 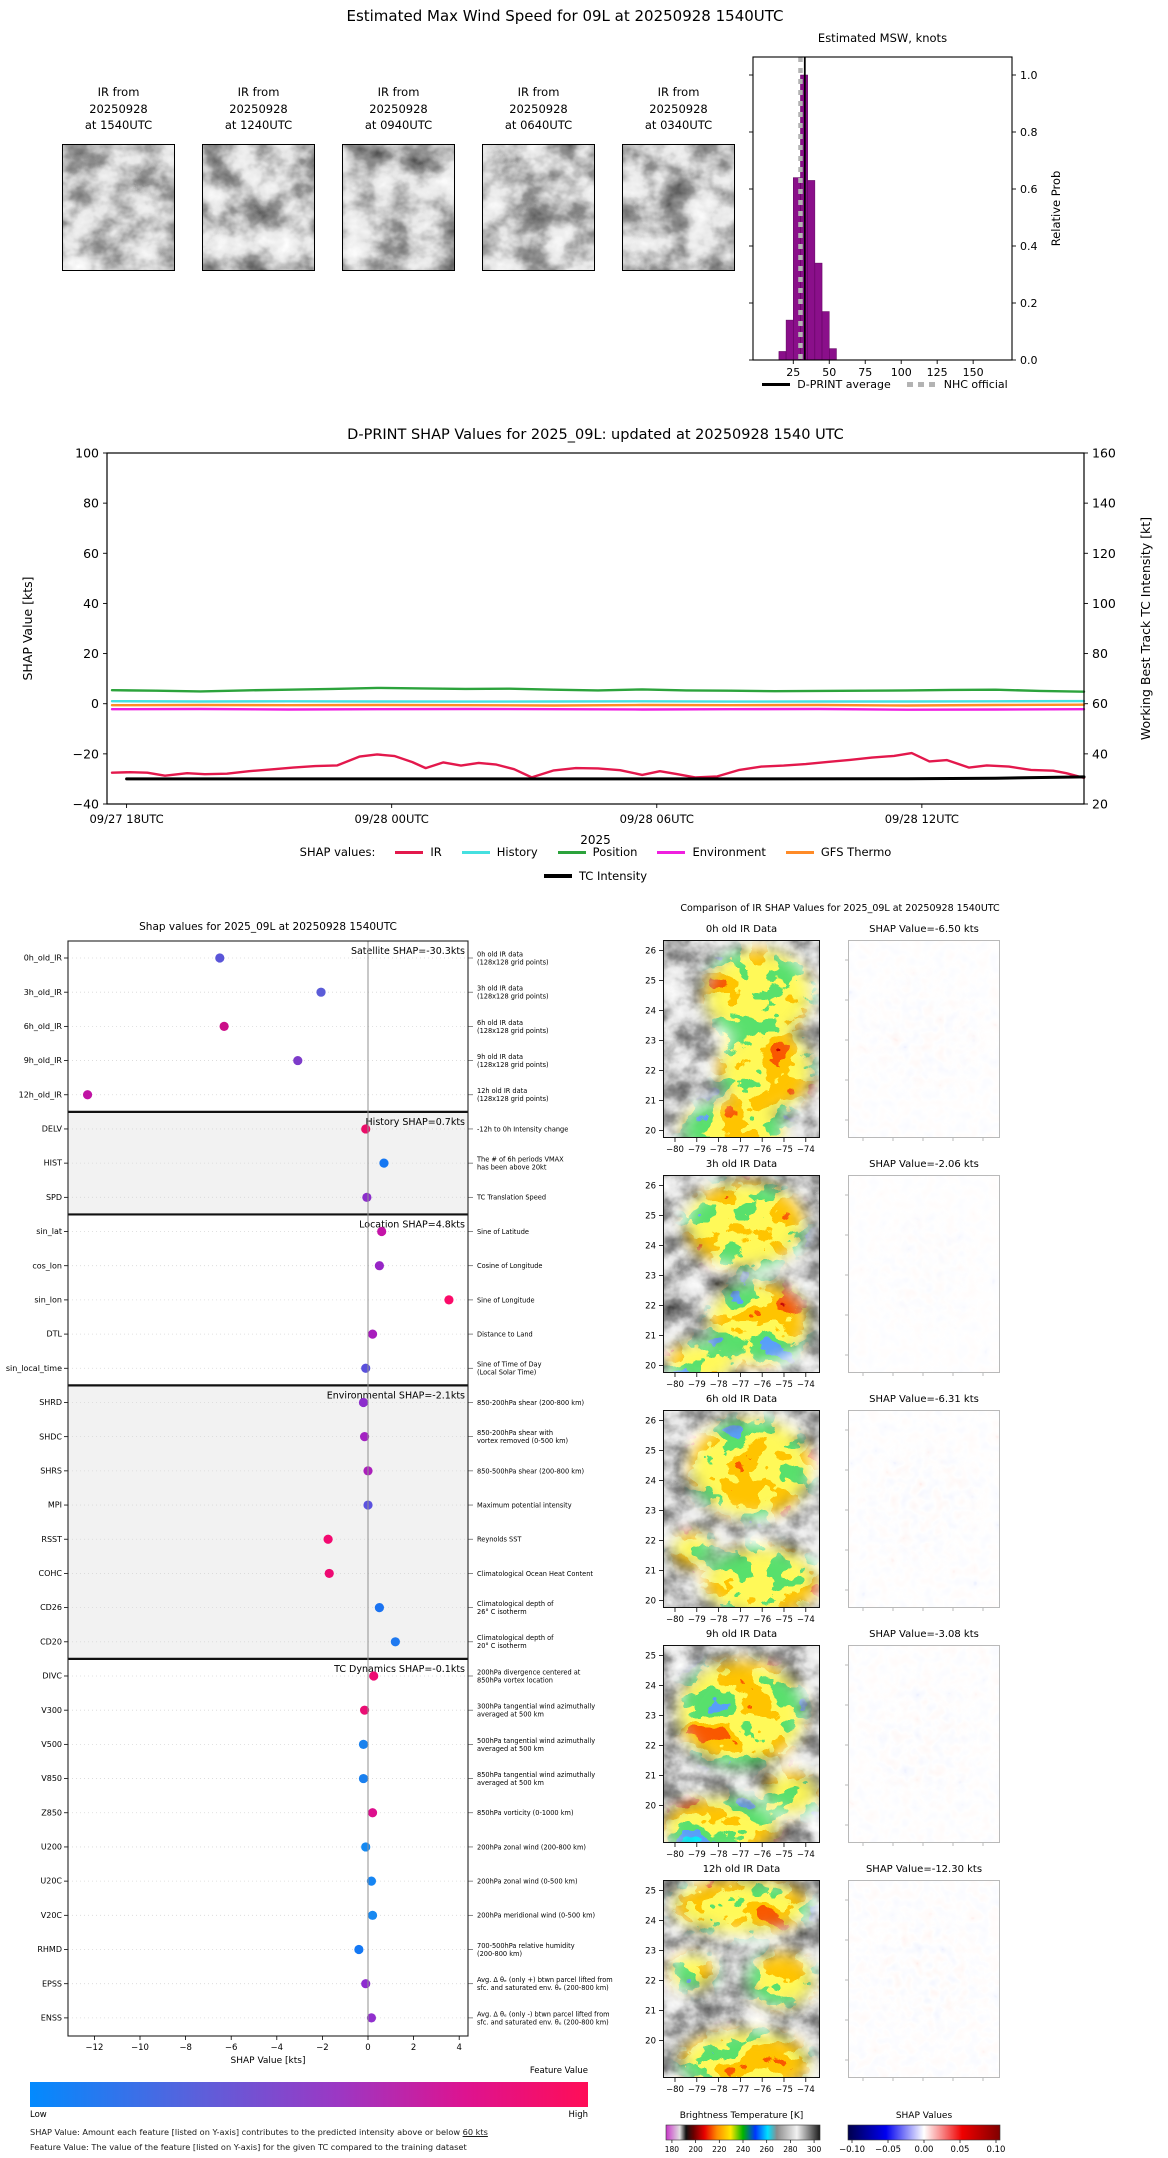 What do you see at coordinates (51, 1778) in the screenshot?
I see `svg-text: V850` at bounding box center [51, 1778].